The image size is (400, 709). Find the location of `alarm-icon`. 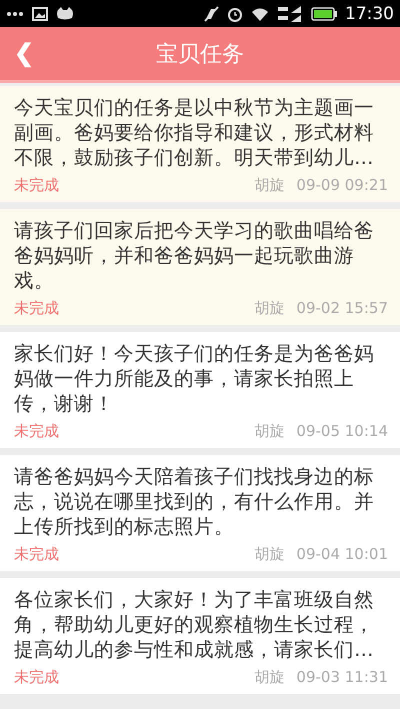

alarm-icon is located at coordinates (235, 14).